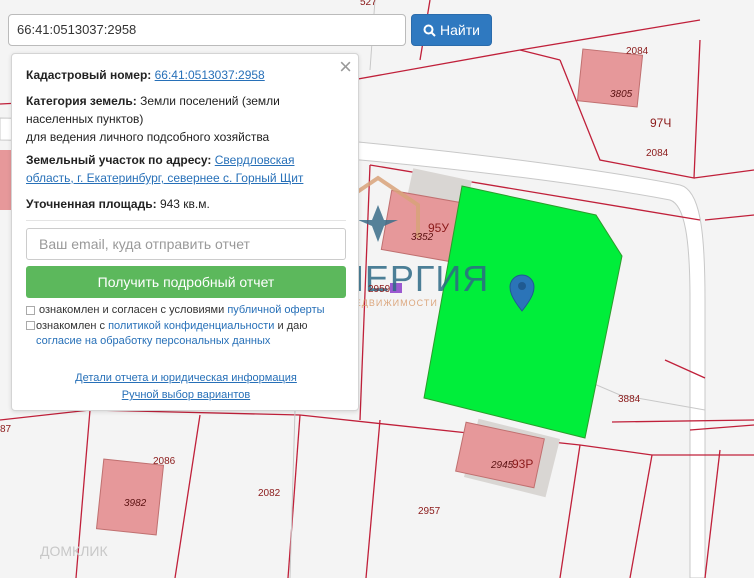 The image size is (754, 578). I want to click on map-label: 97Ч, so click(660, 123).